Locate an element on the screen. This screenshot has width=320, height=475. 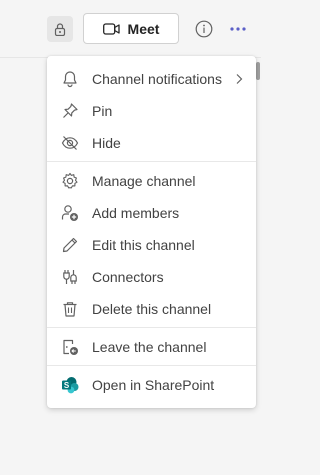
channel-header: Meet is located at coordinates (130, 28).